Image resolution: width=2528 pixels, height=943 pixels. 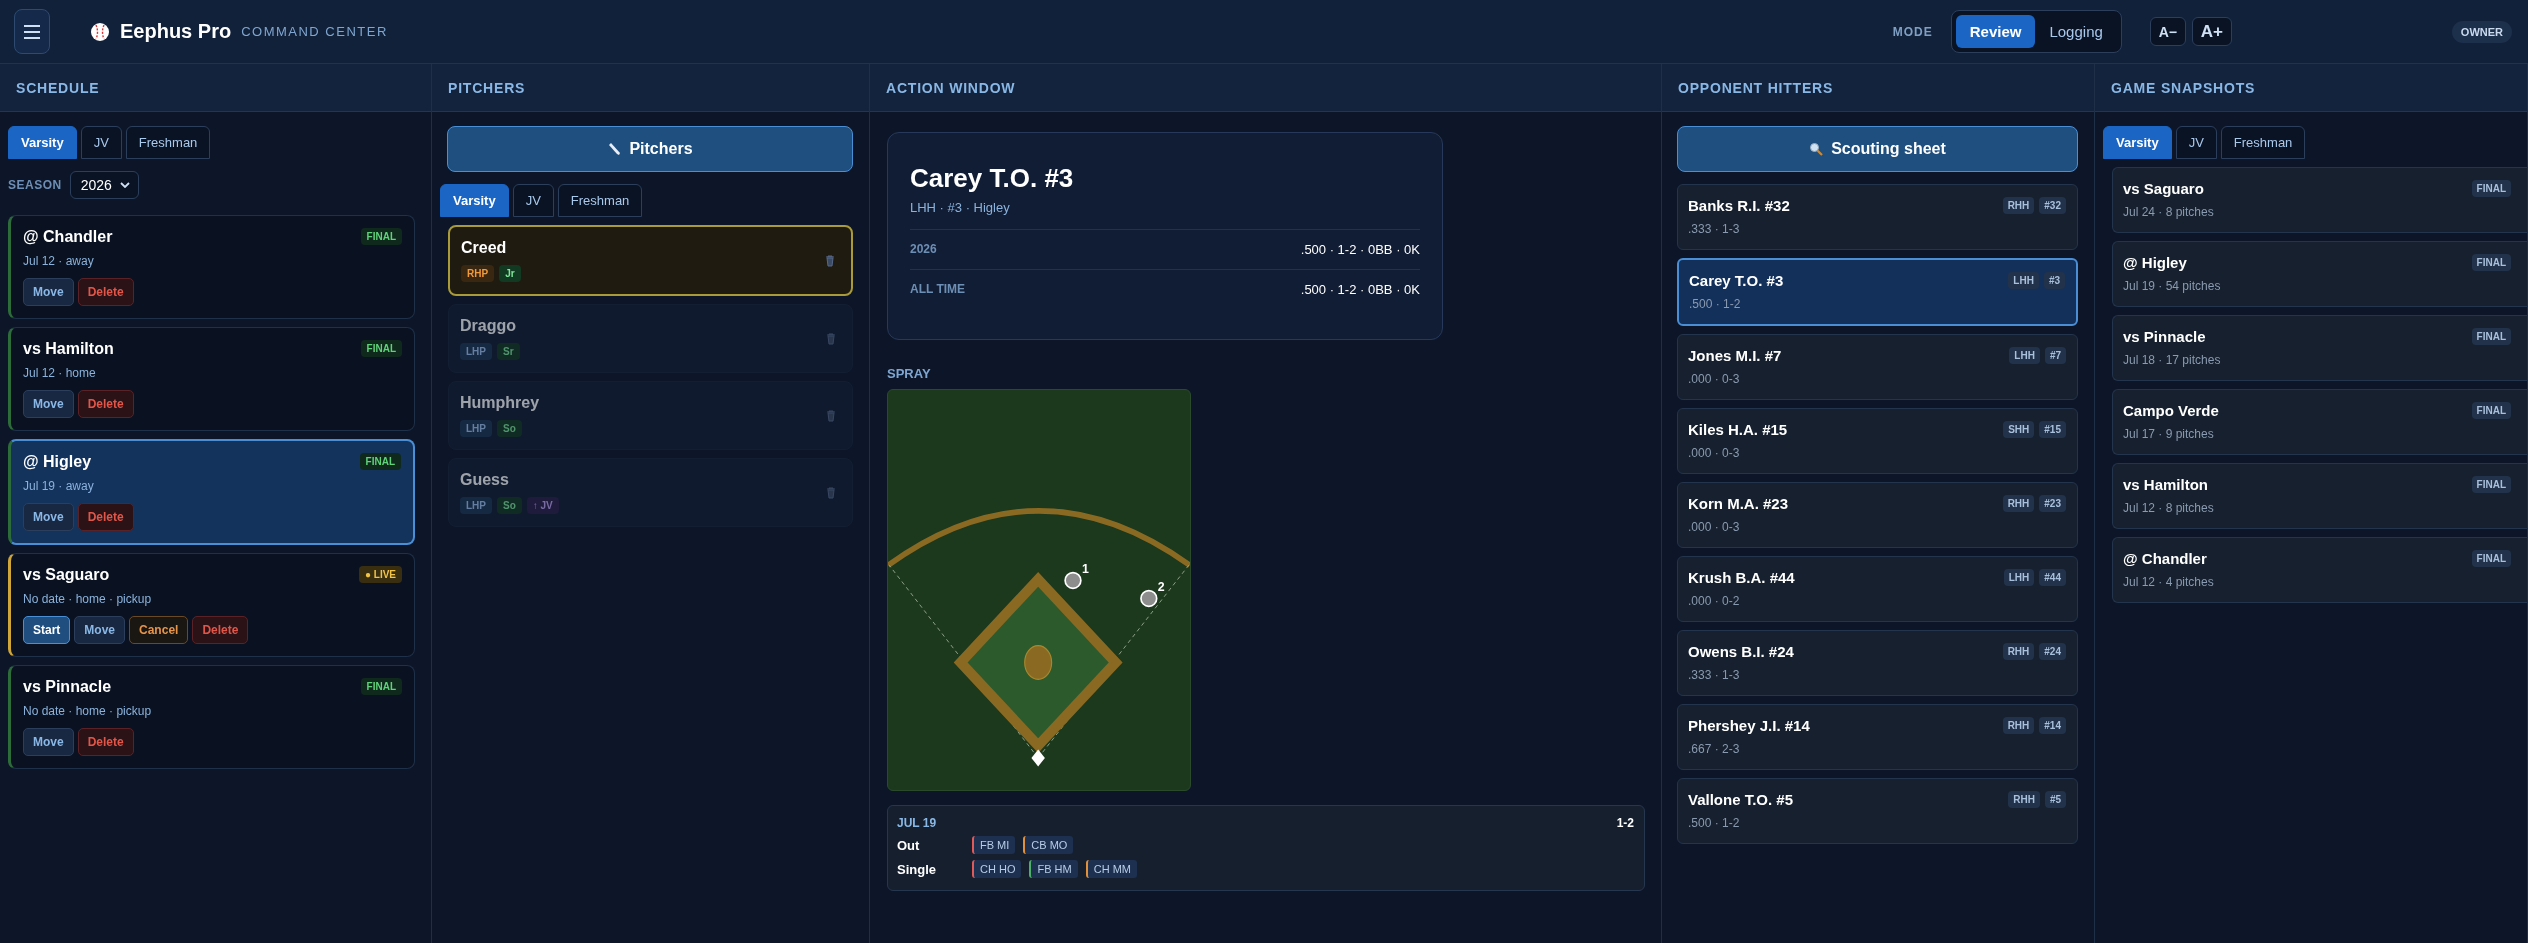 What do you see at coordinates (1816, 149) in the screenshot?
I see `search-icon` at bounding box center [1816, 149].